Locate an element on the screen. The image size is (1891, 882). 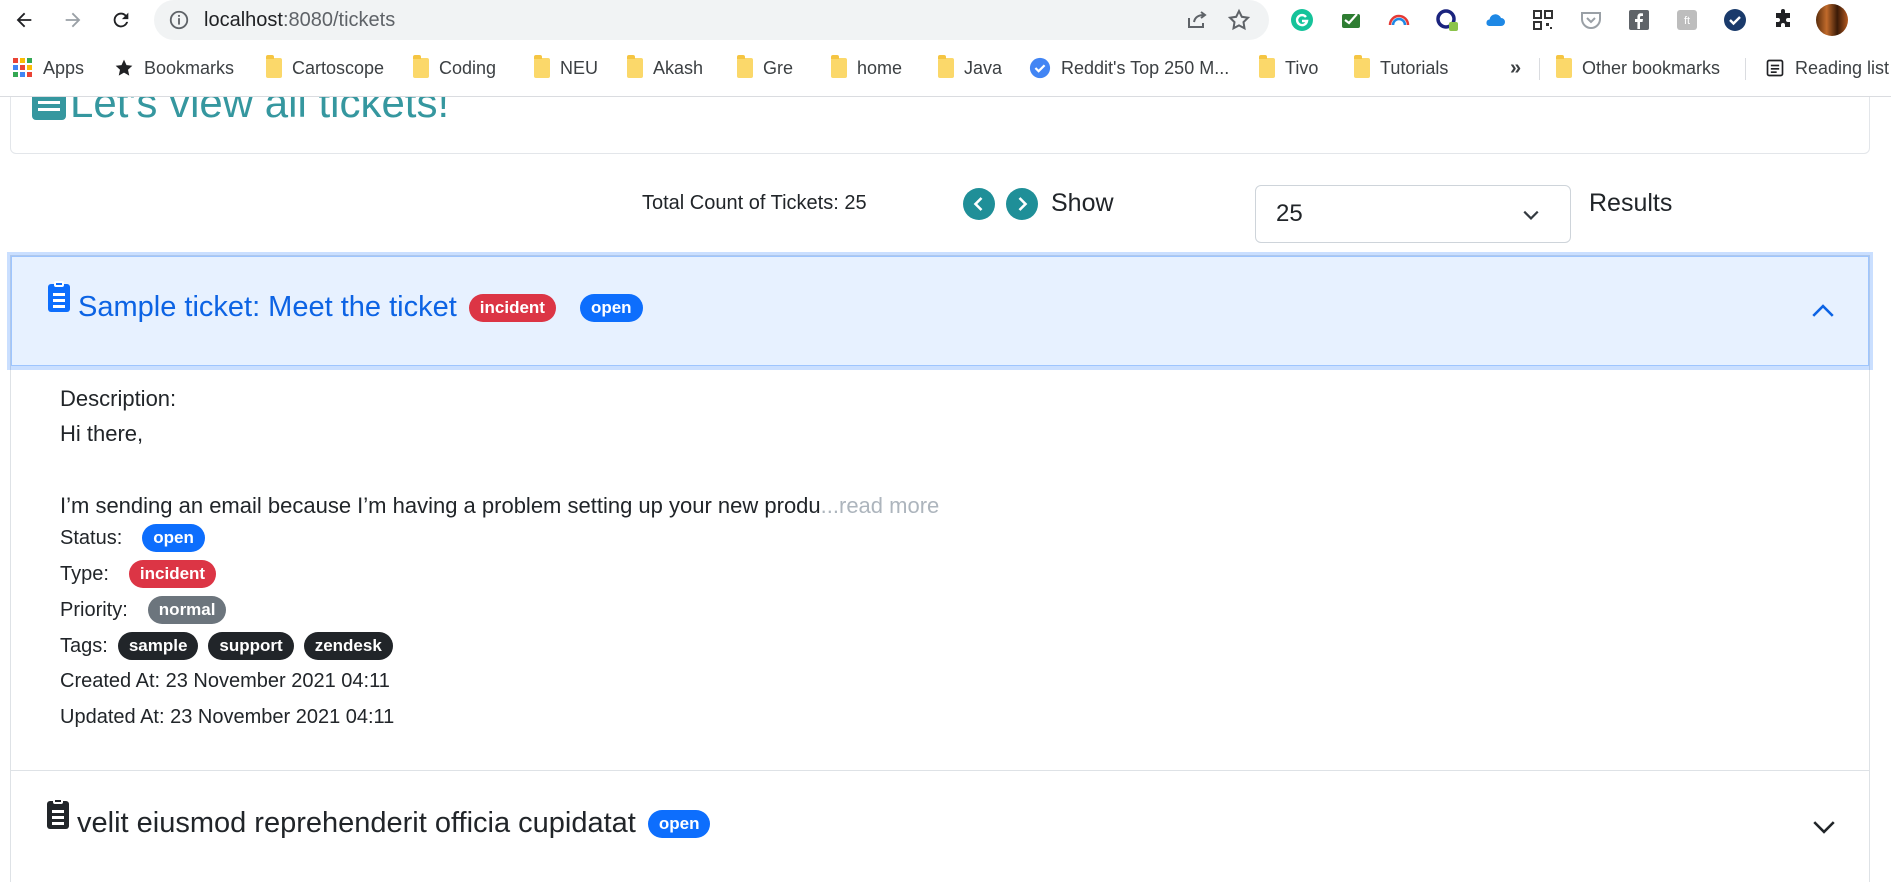
description-line-1: Hi there, is located at coordinates (102, 433).